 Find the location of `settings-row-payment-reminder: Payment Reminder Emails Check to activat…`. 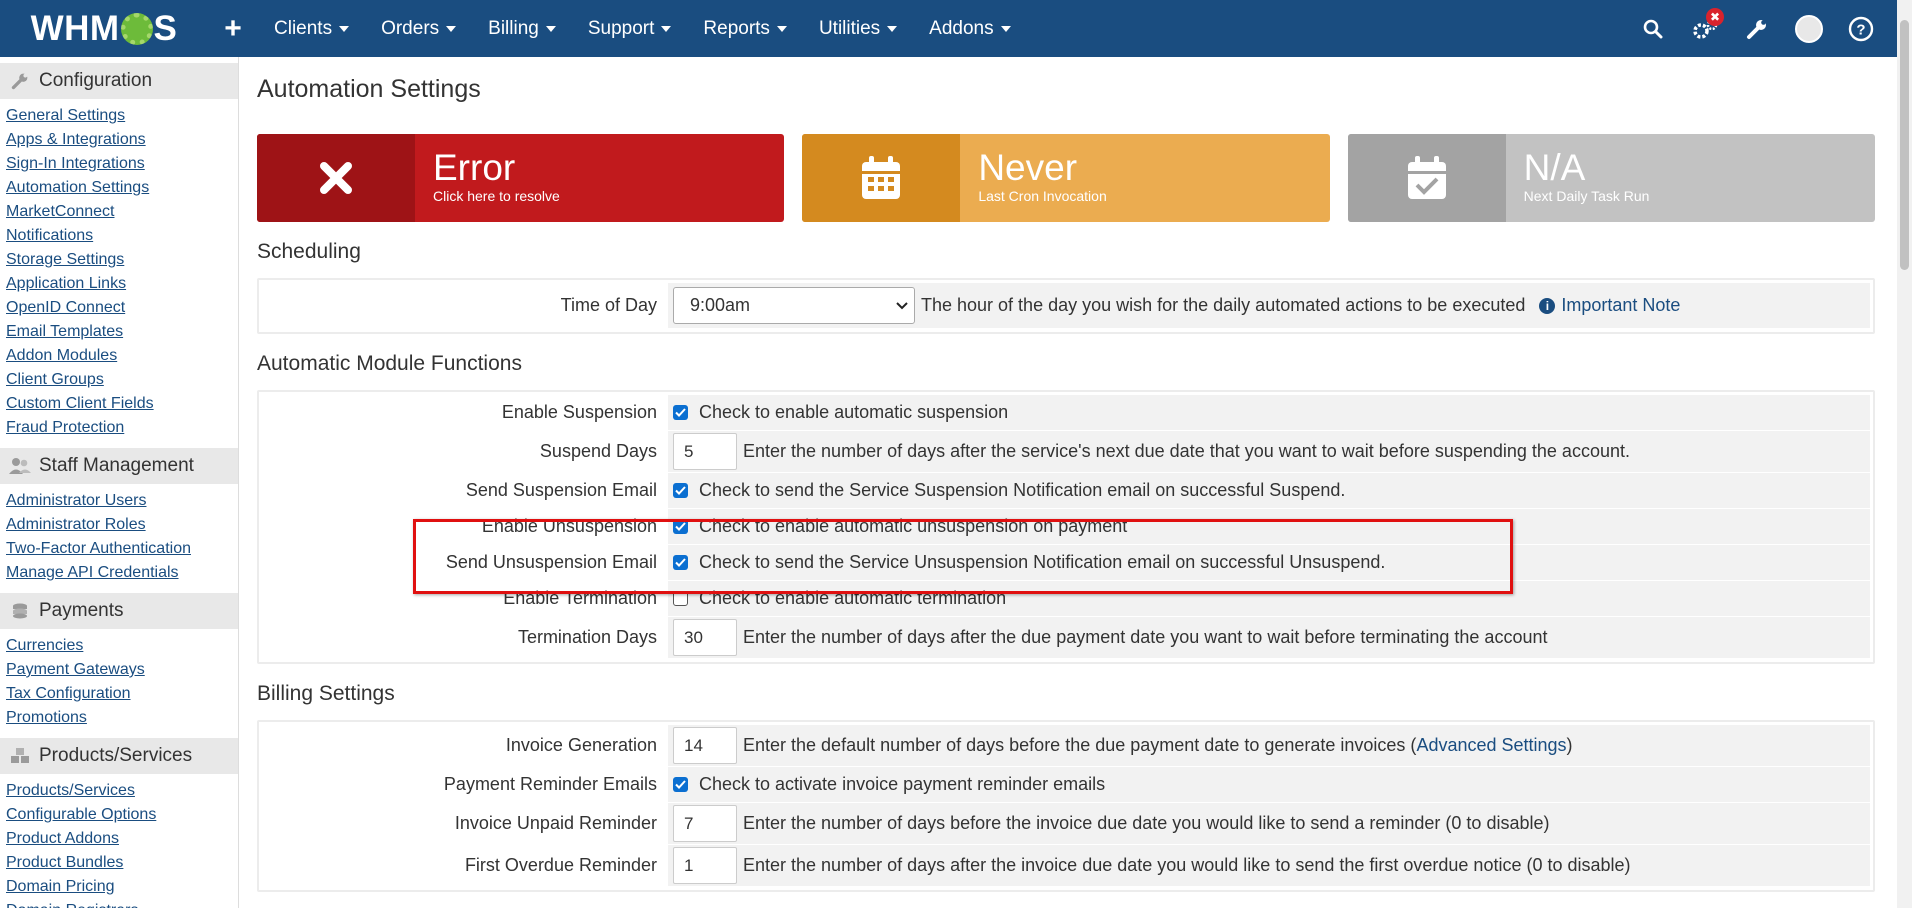

settings-row-payment-reminder: Payment Reminder Emails Check to activat… is located at coordinates (1066, 785).